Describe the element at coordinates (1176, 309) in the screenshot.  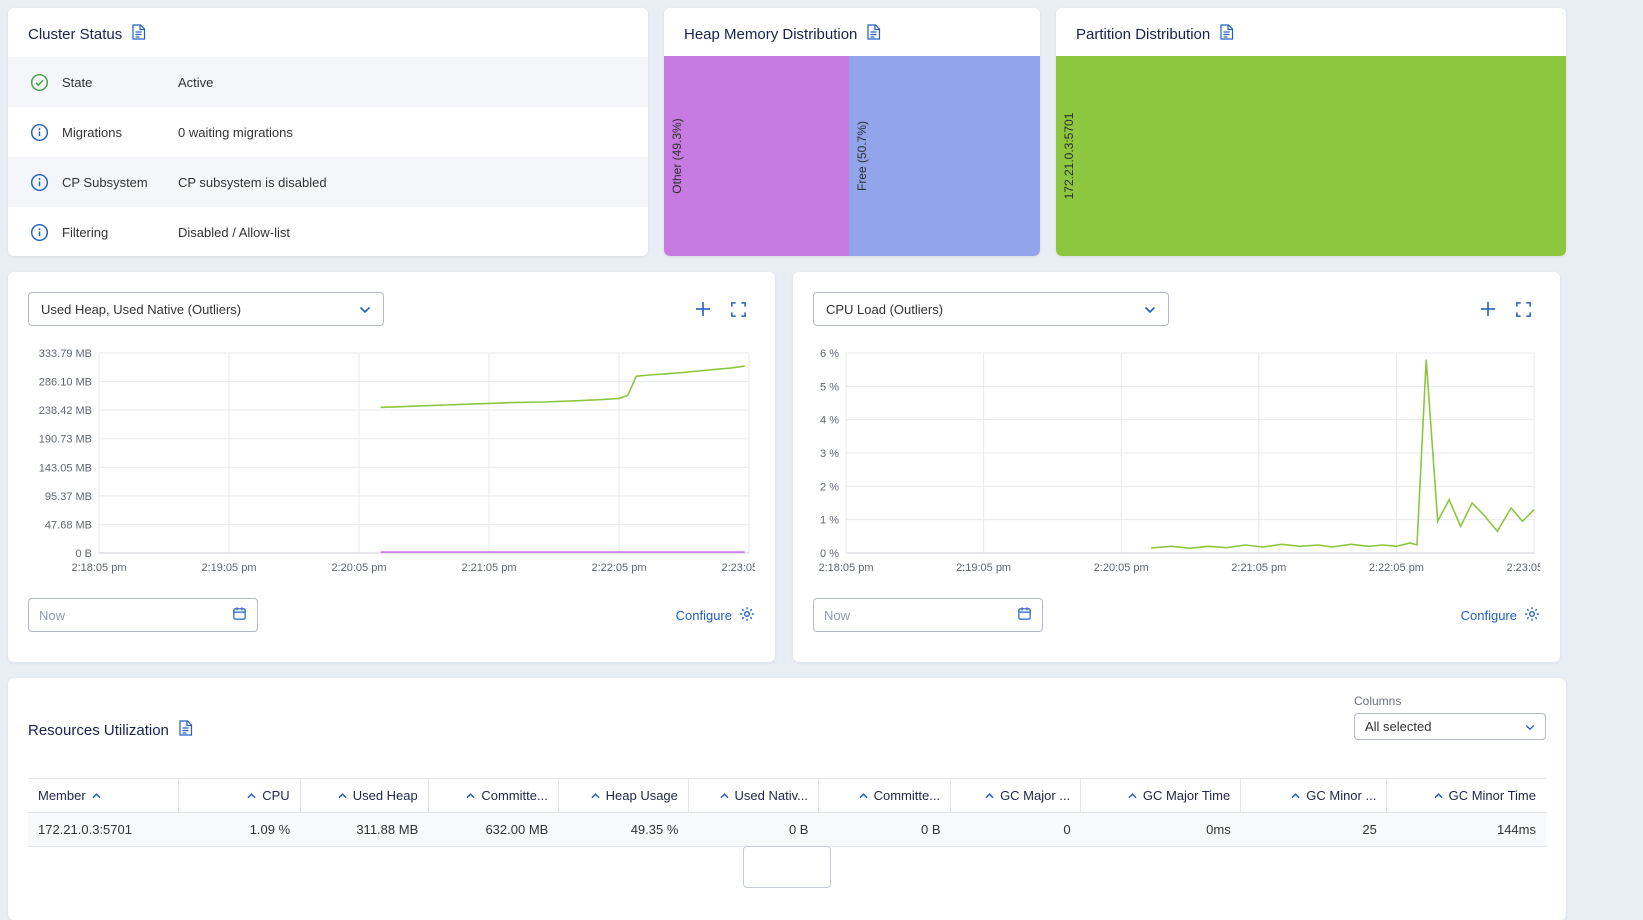
I see `chart-header: CPU Load (Outliers)` at that location.